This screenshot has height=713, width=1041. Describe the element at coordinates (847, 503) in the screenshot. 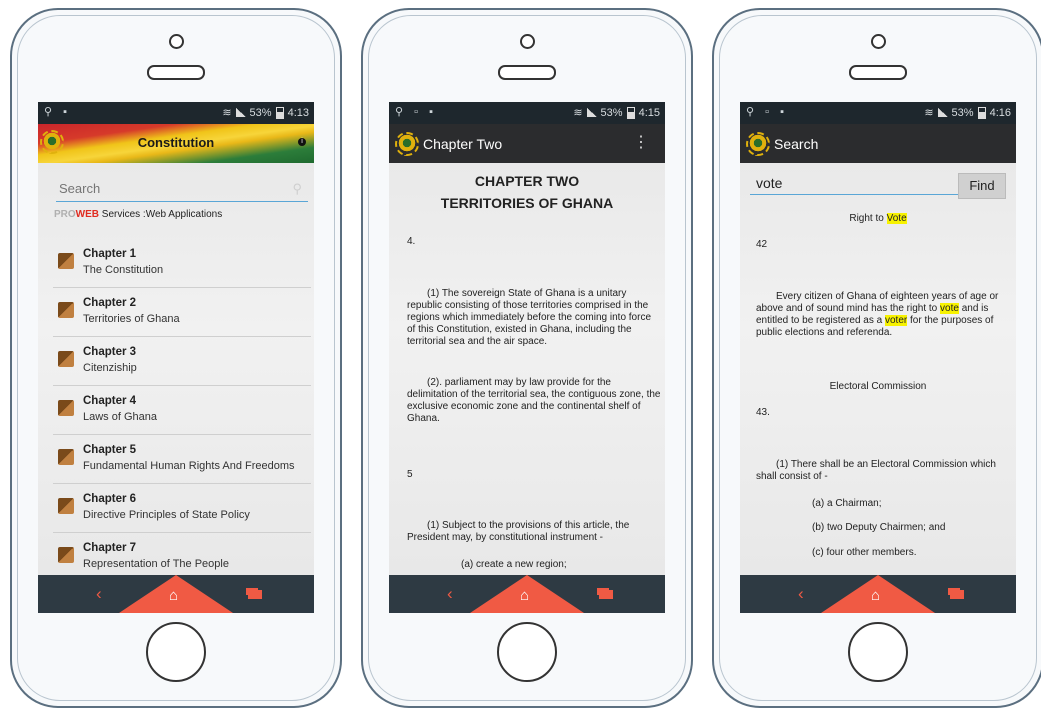

I see `list-item-text: (a) a Chairman;` at that location.